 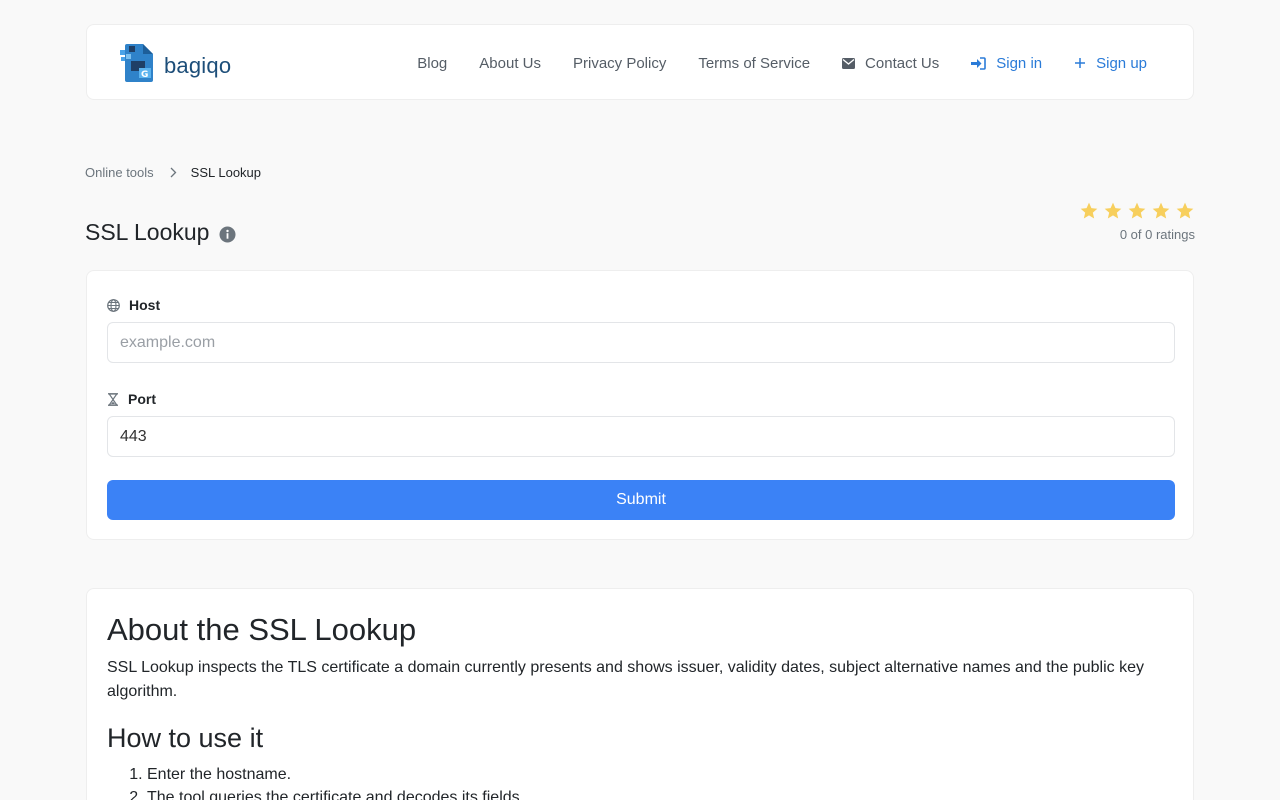 I want to click on host-label-text: Host, so click(x=145, y=305).